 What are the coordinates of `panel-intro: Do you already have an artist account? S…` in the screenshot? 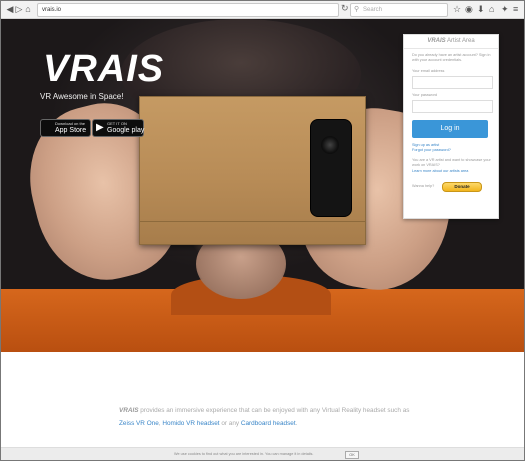 It's located at (451, 57).